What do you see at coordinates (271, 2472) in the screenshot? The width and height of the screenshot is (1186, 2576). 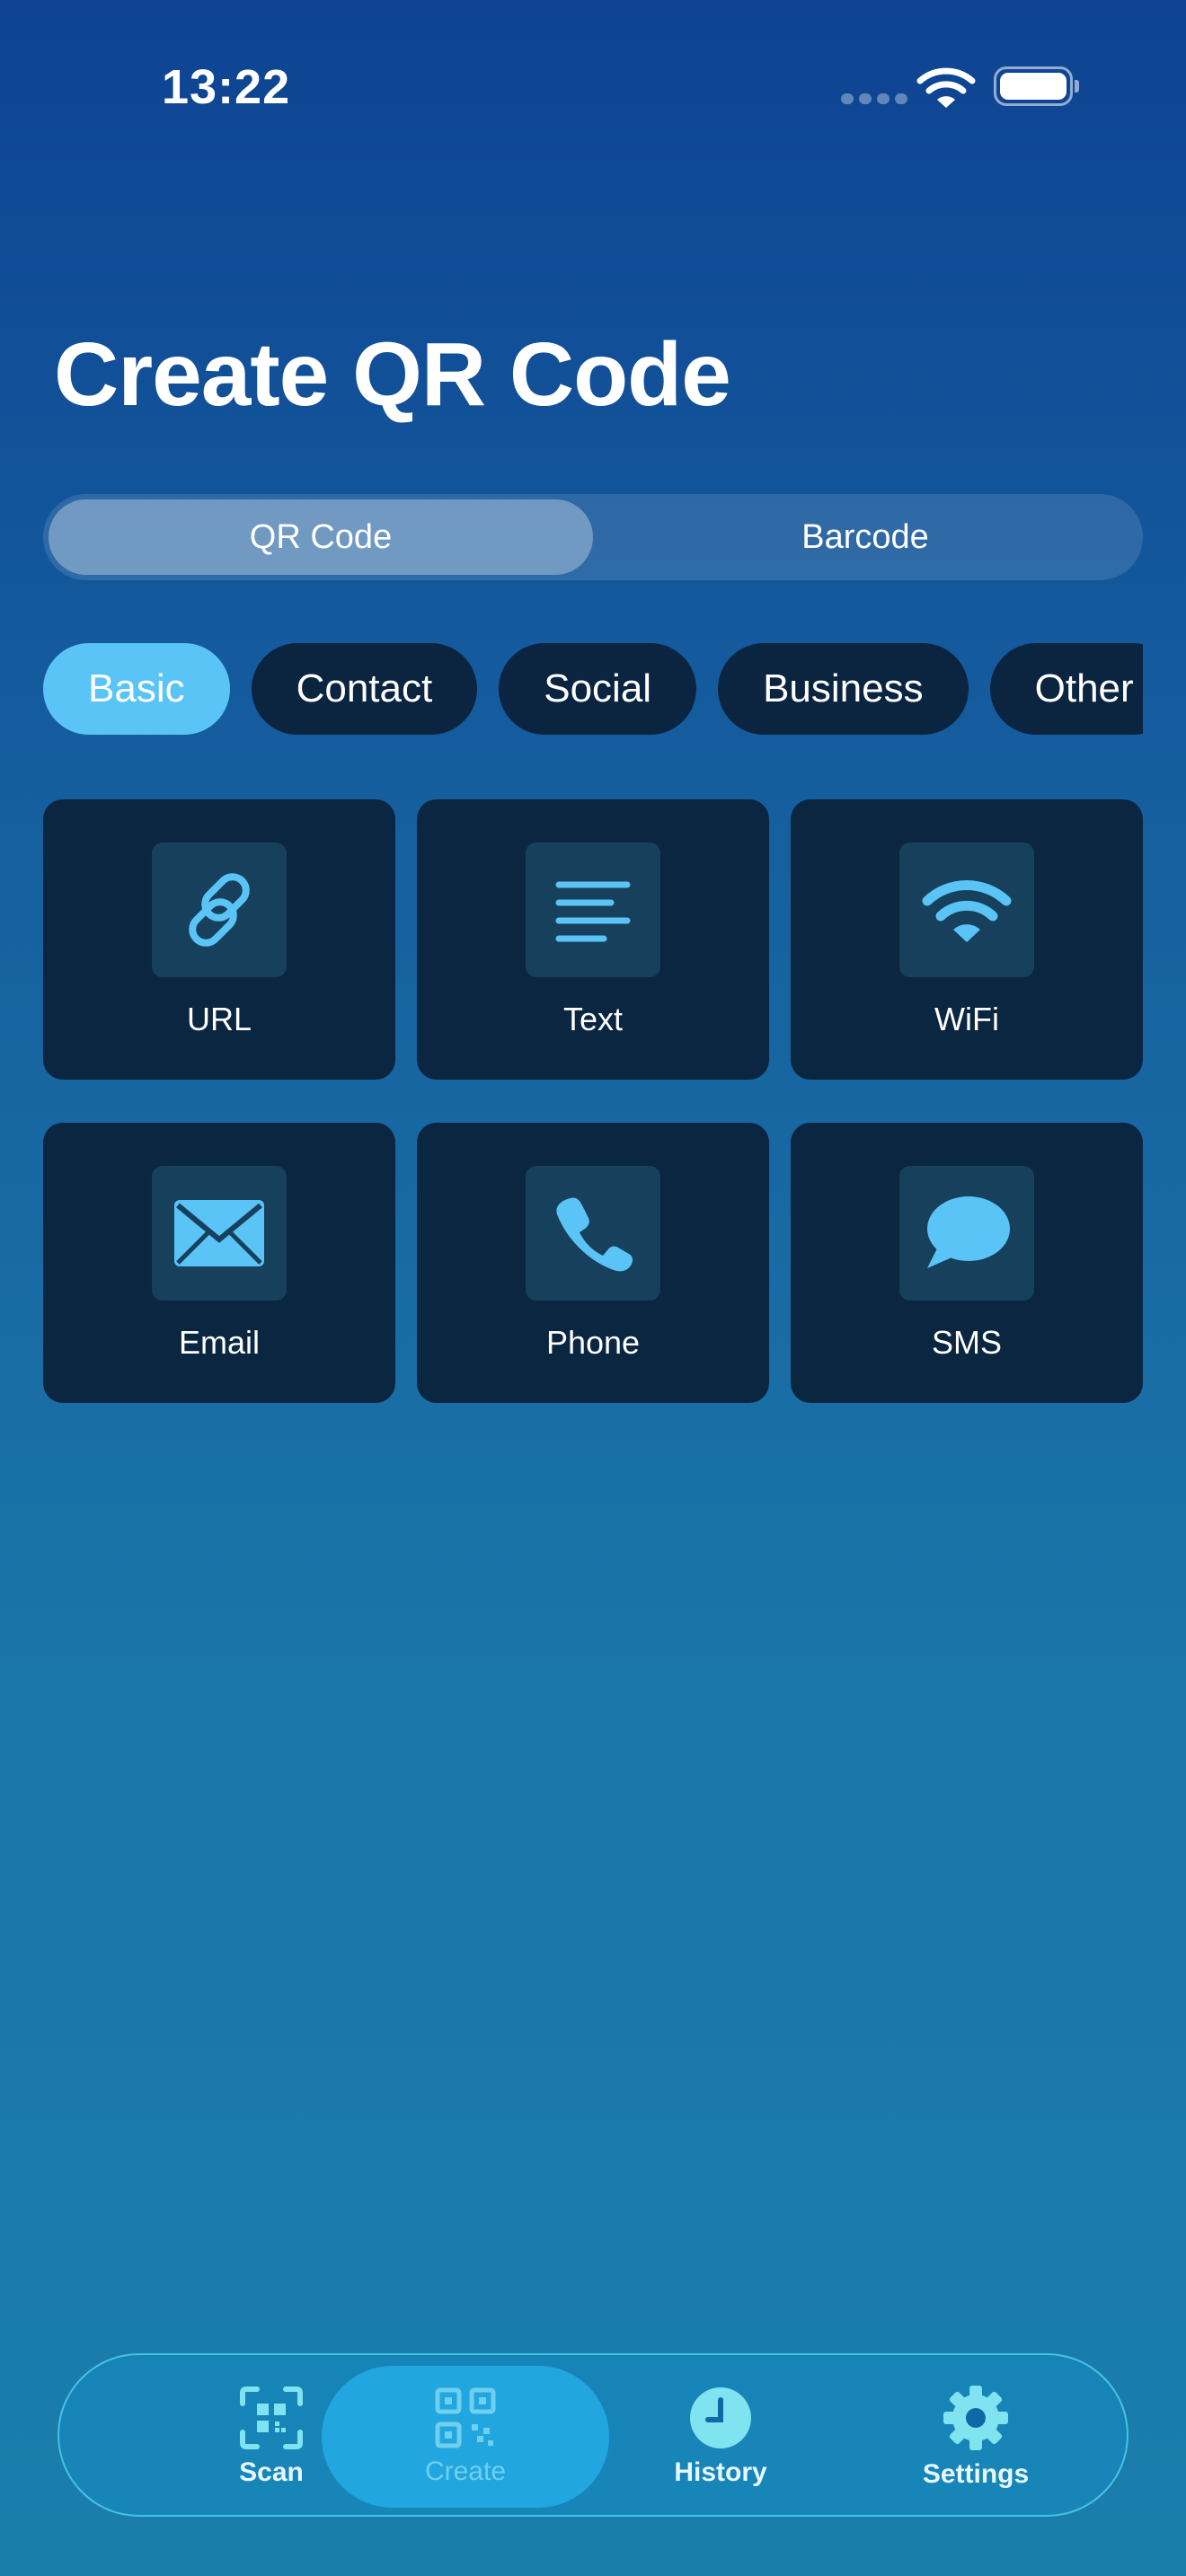 I see `tab-label: Scan` at bounding box center [271, 2472].